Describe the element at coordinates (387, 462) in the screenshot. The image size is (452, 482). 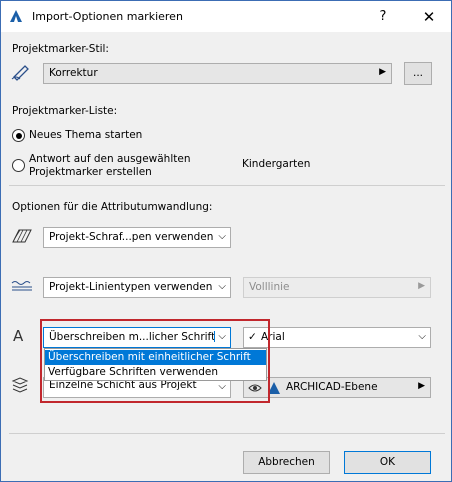
I see `ok-button: OK` at that location.